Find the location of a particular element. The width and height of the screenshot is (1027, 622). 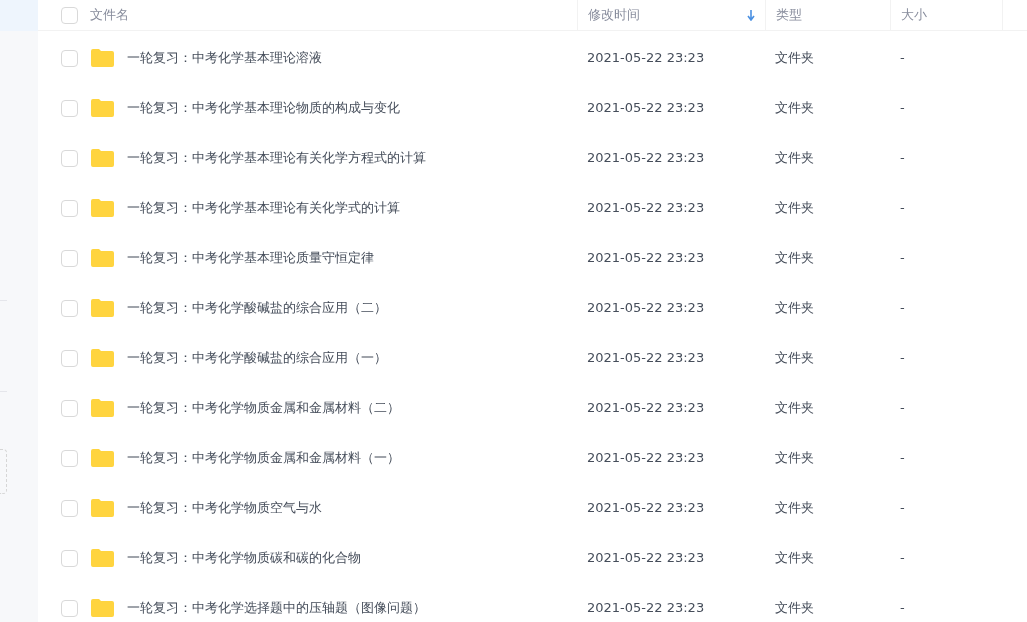

file-name: 一轮复习：中考化学基本理论物质的构成与变化 is located at coordinates (263, 108).